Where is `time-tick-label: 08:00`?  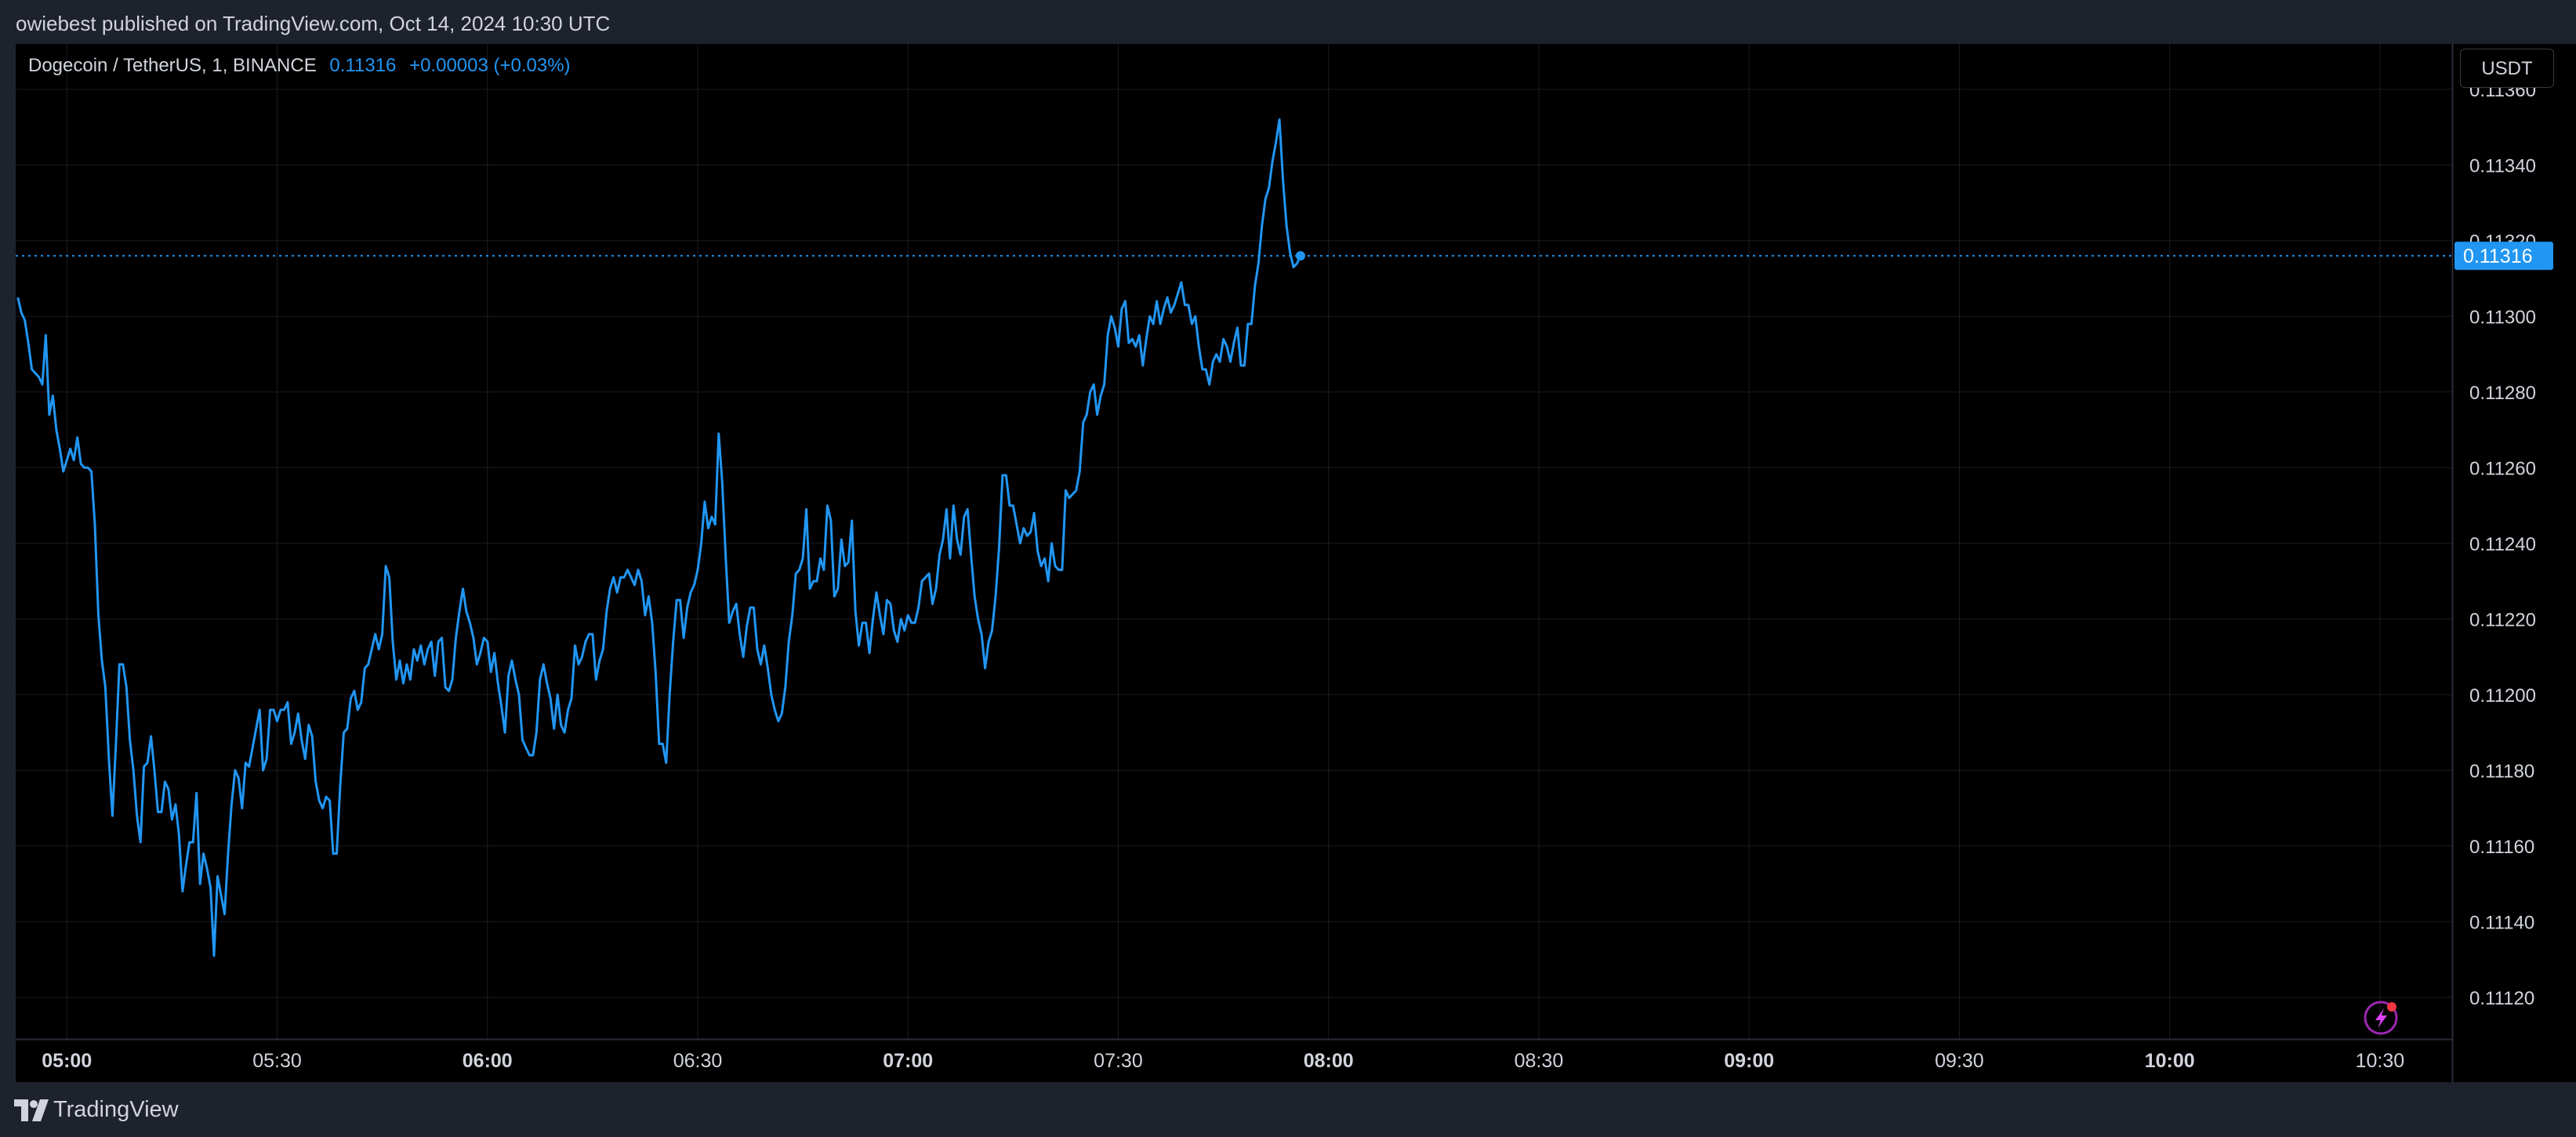
time-tick-label: 08:00 is located at coordinates (1329, 1061).